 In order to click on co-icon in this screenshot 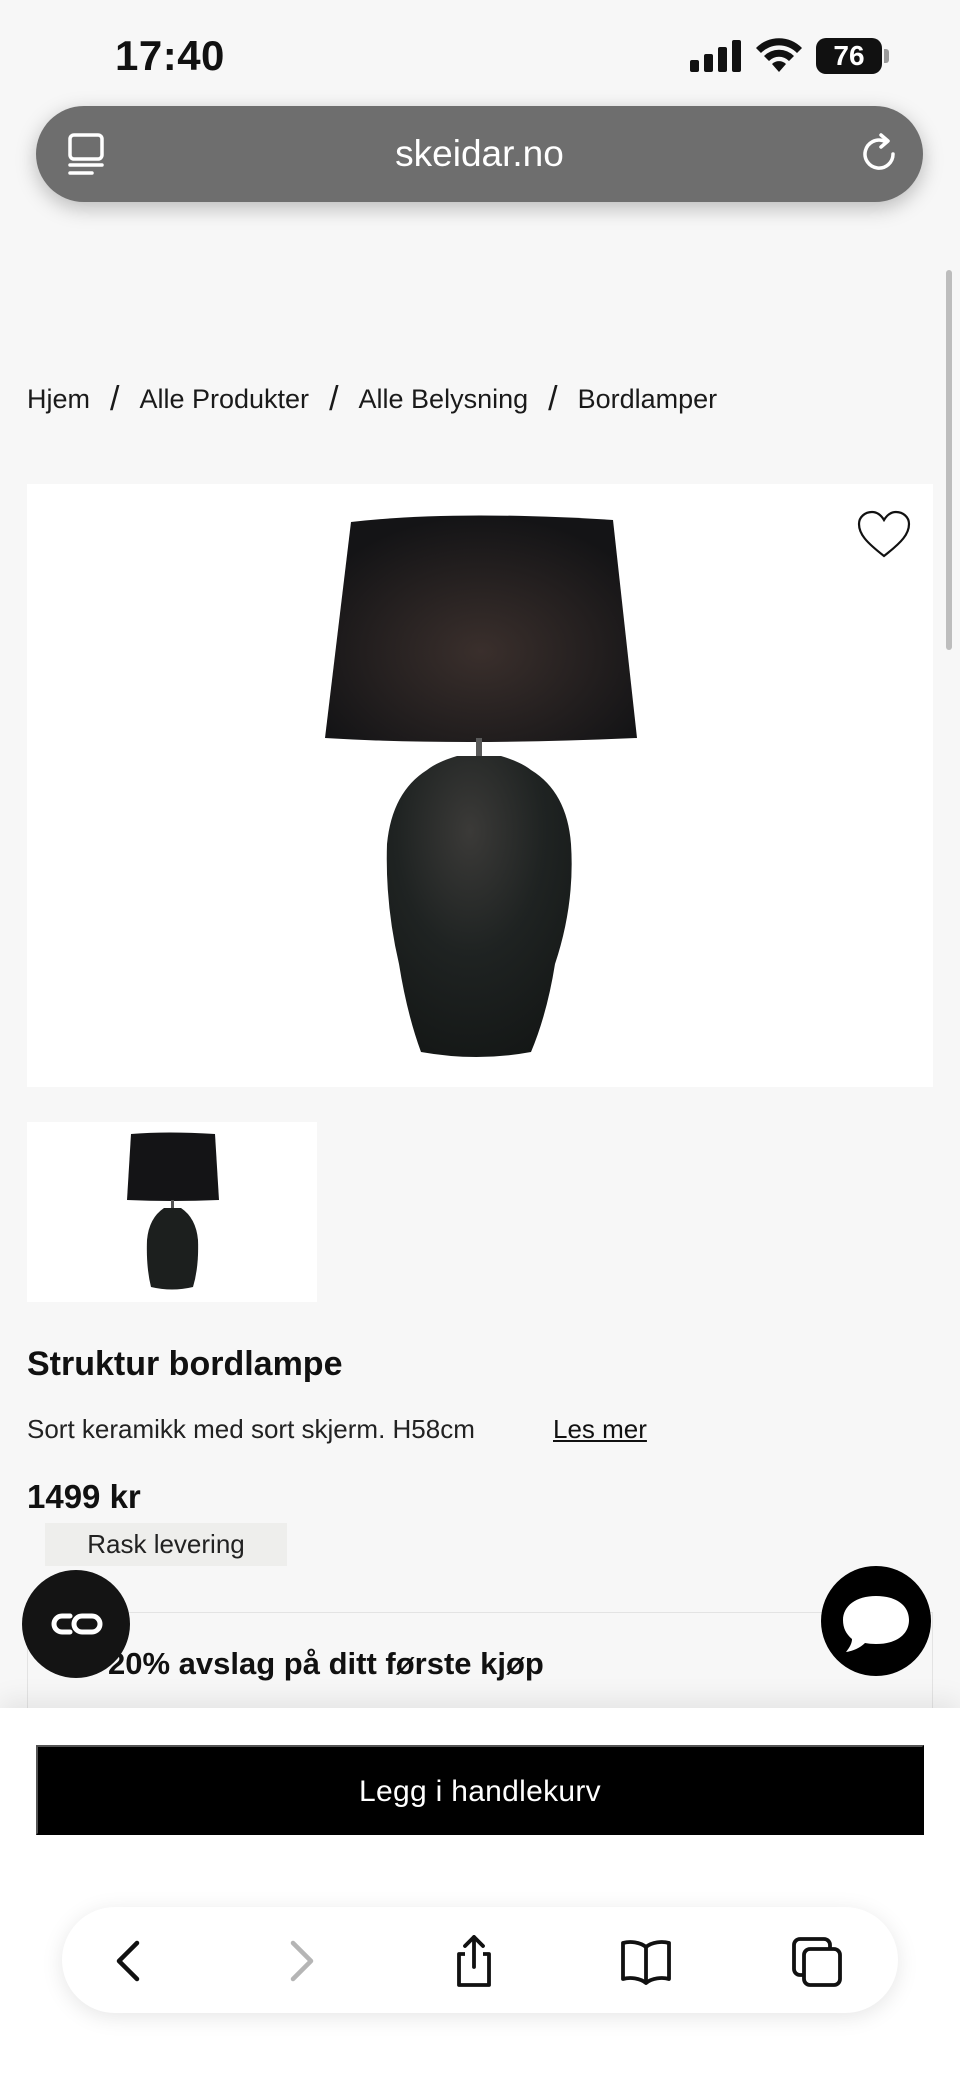, I will do `click(77, 1624)`.